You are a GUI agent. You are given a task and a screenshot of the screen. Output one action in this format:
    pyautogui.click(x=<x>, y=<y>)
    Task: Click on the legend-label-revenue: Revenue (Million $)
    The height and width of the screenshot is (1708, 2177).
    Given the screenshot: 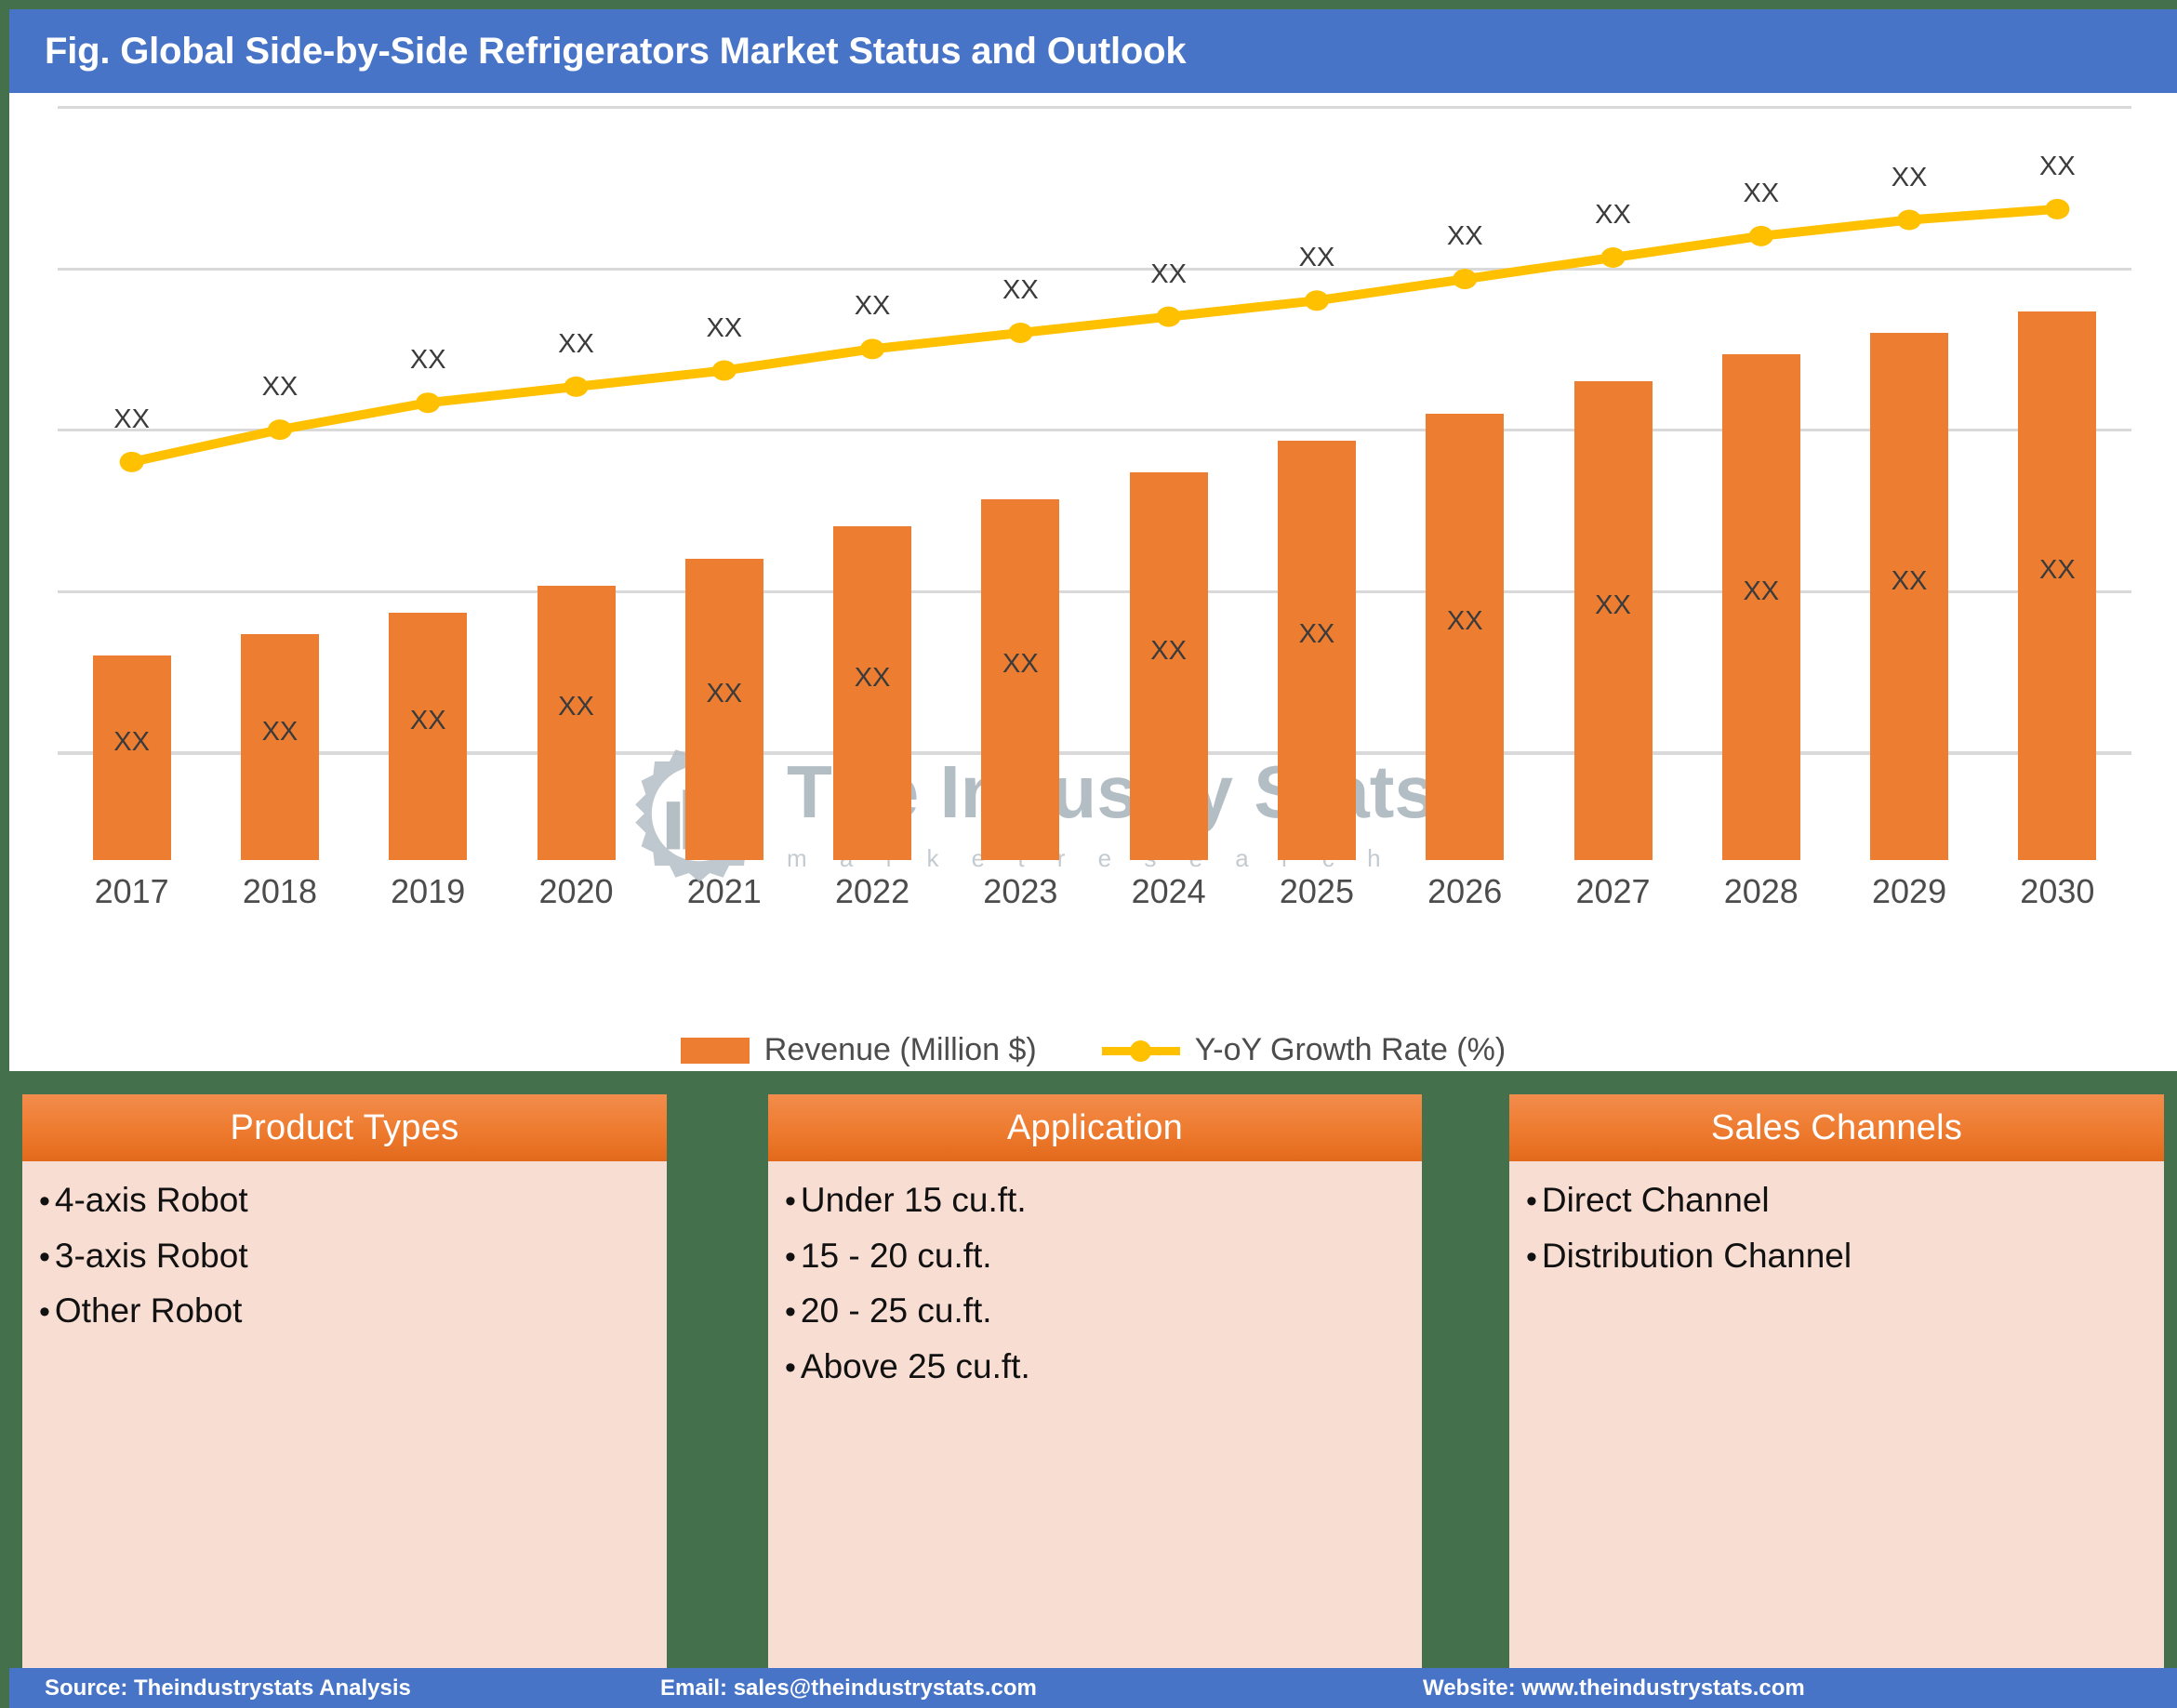 What is the action you would take?
    pyautogui.click(x=900, y=1049)
    